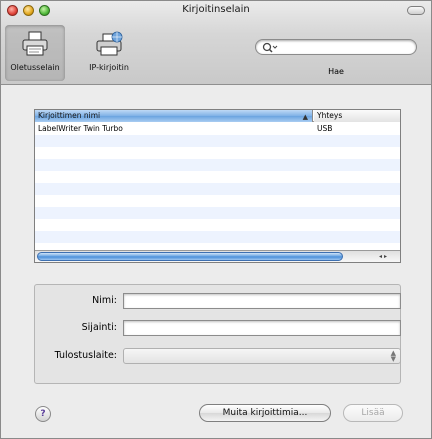  I want to click on print-using-select: ▲ ▼, so click(262, 356).